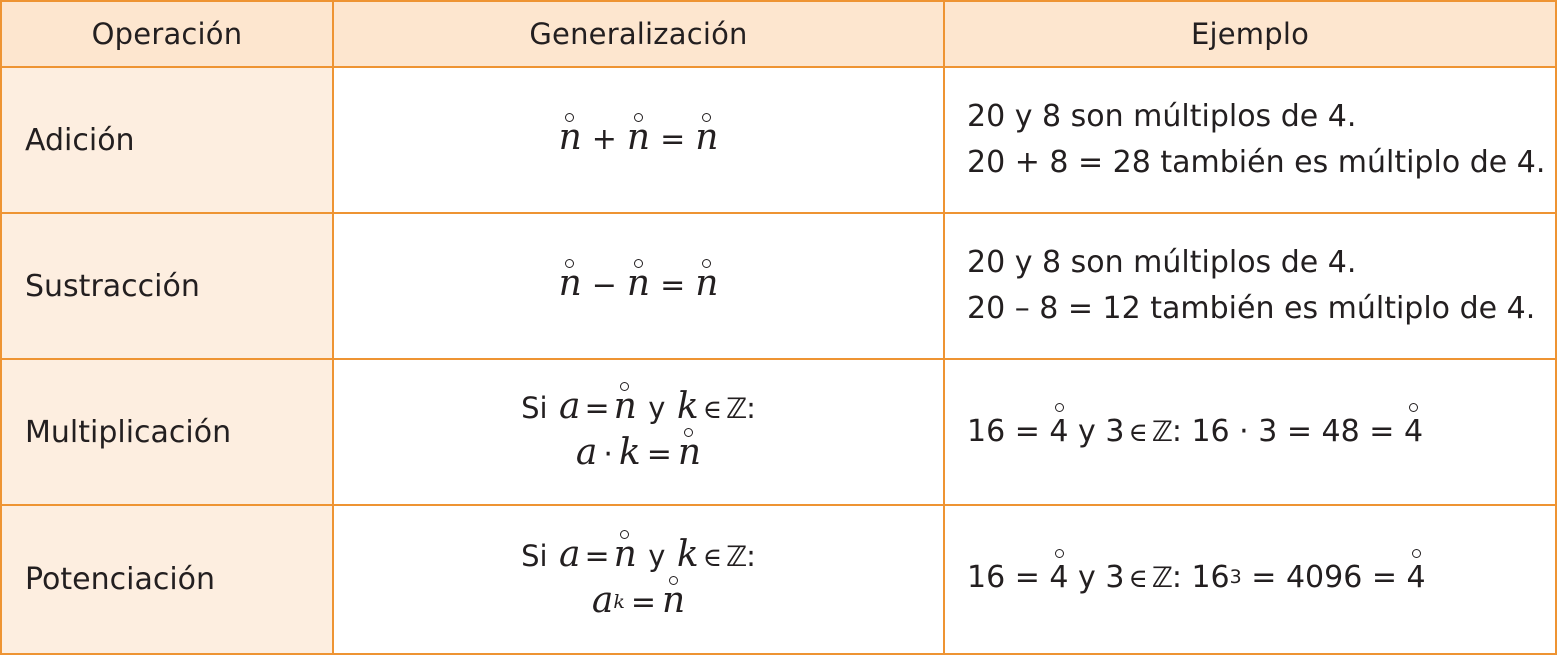 The width and height of the screenshot is (1557, 655). Describe the element at coordinates (1235, 577) in the screenshot. I see `exponent-3: 3` at that location.